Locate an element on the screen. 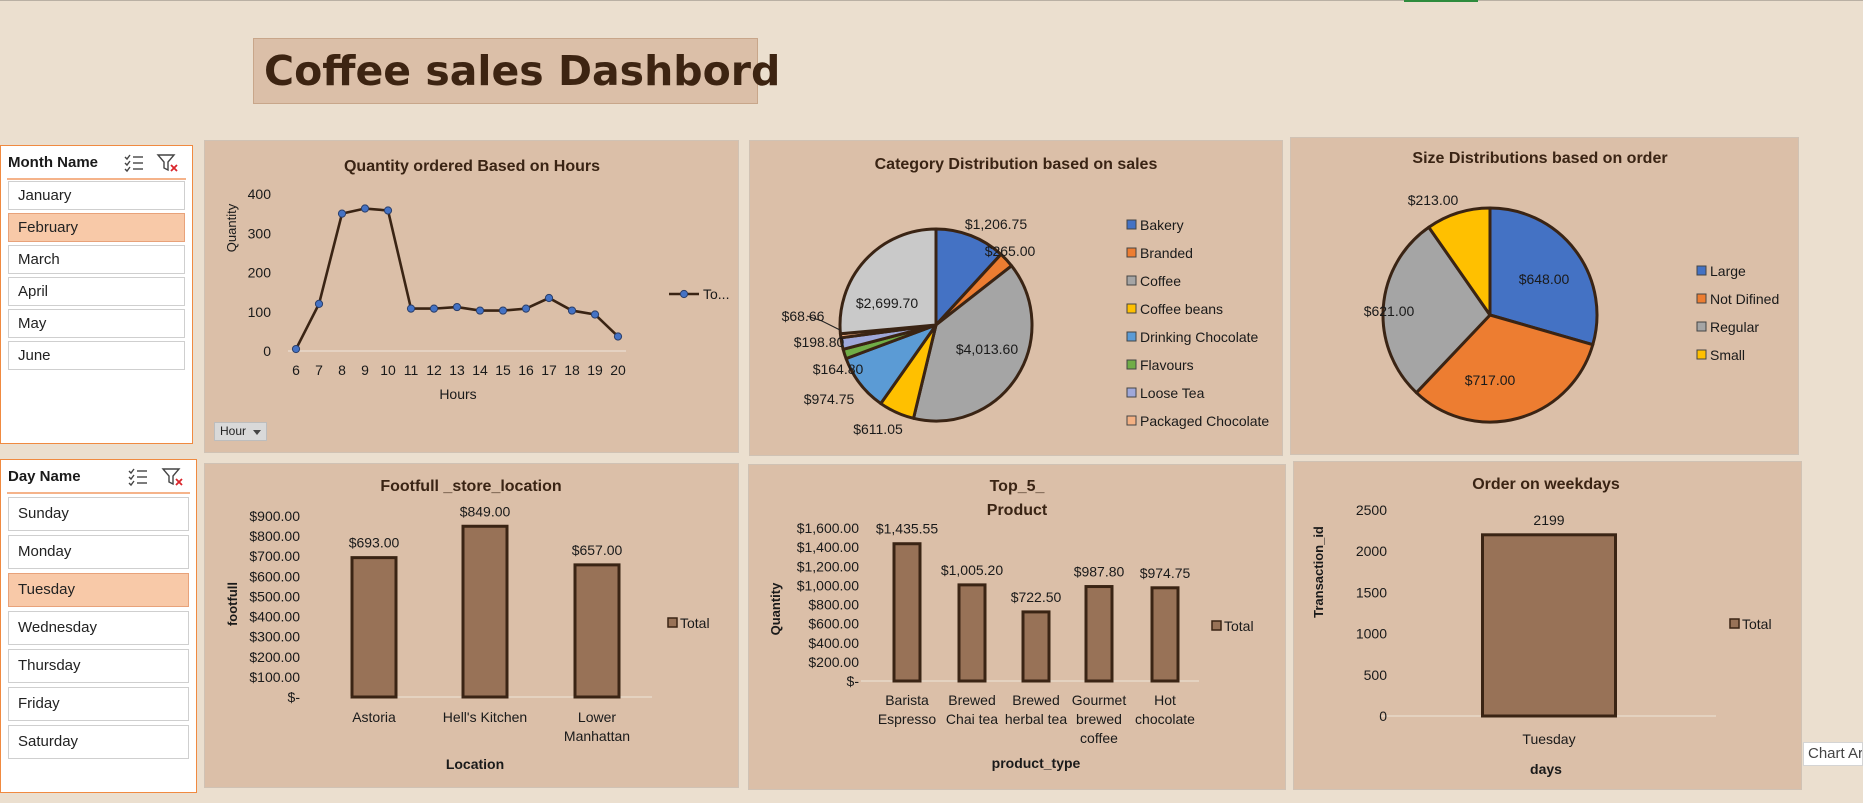 This screenshot has width=1863, height=803. data-label: $164.80 is located at coordinates (838, 369).